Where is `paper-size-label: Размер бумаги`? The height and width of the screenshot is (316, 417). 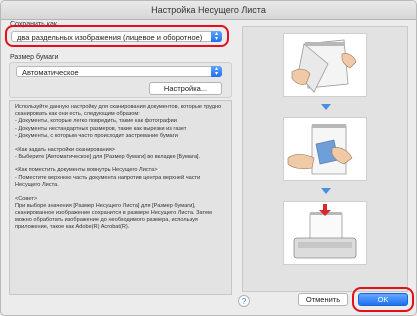
paper-size-label: Размер бумаги is located at coordinates (34, 57).